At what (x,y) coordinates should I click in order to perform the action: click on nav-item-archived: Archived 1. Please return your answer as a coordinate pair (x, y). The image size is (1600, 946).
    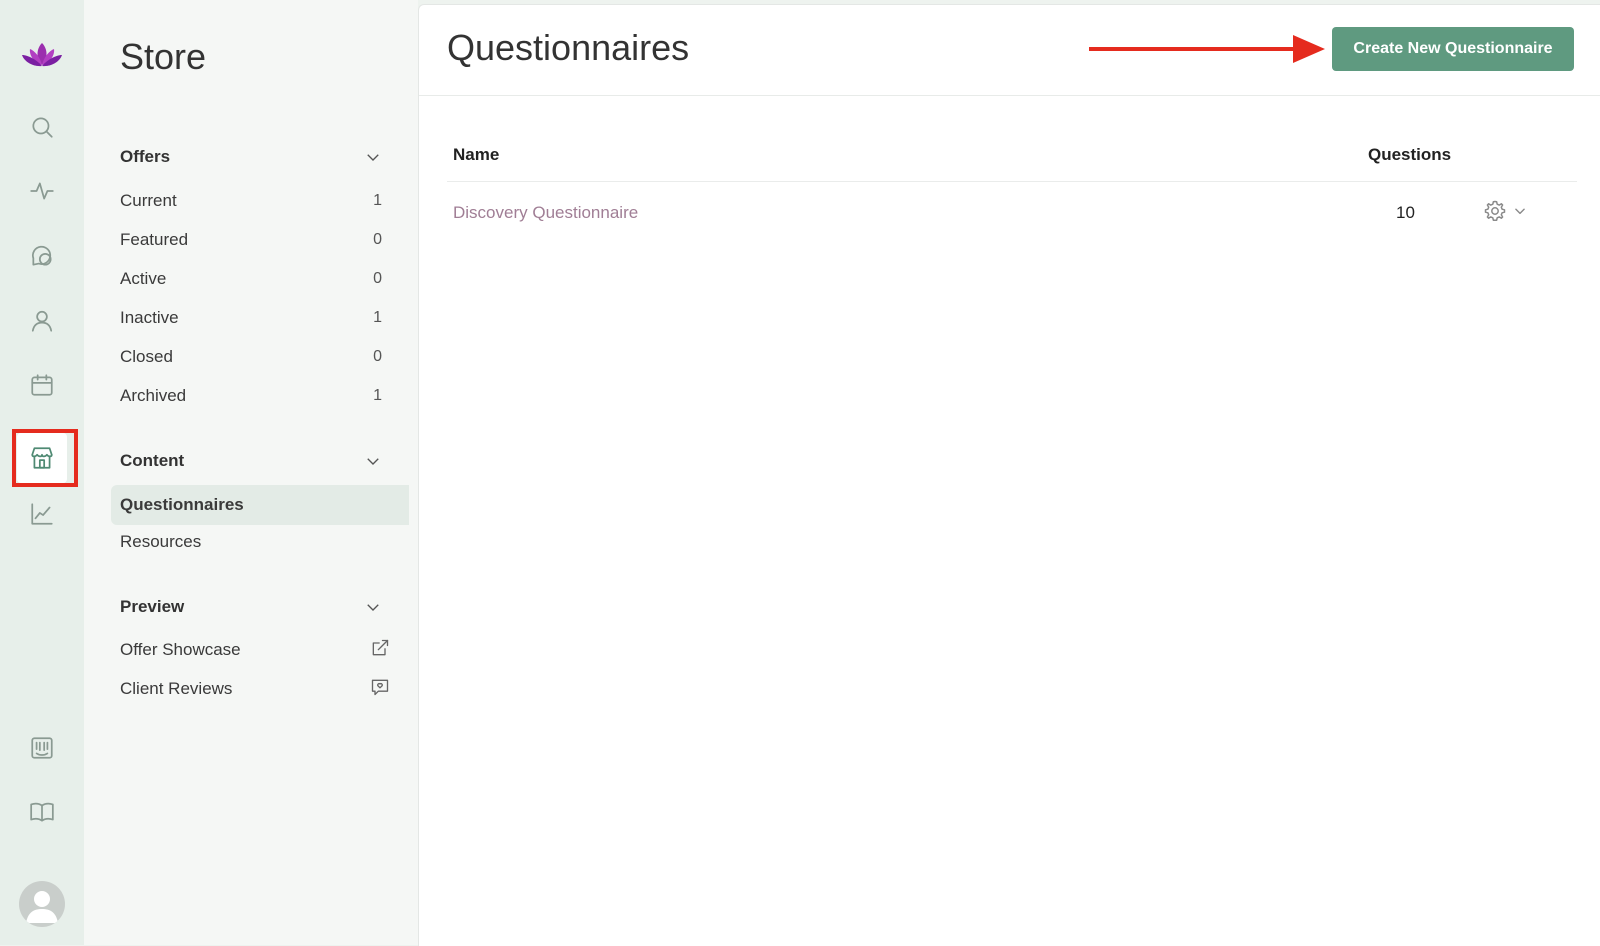
    Looking at the image, I should click on (255, 396).